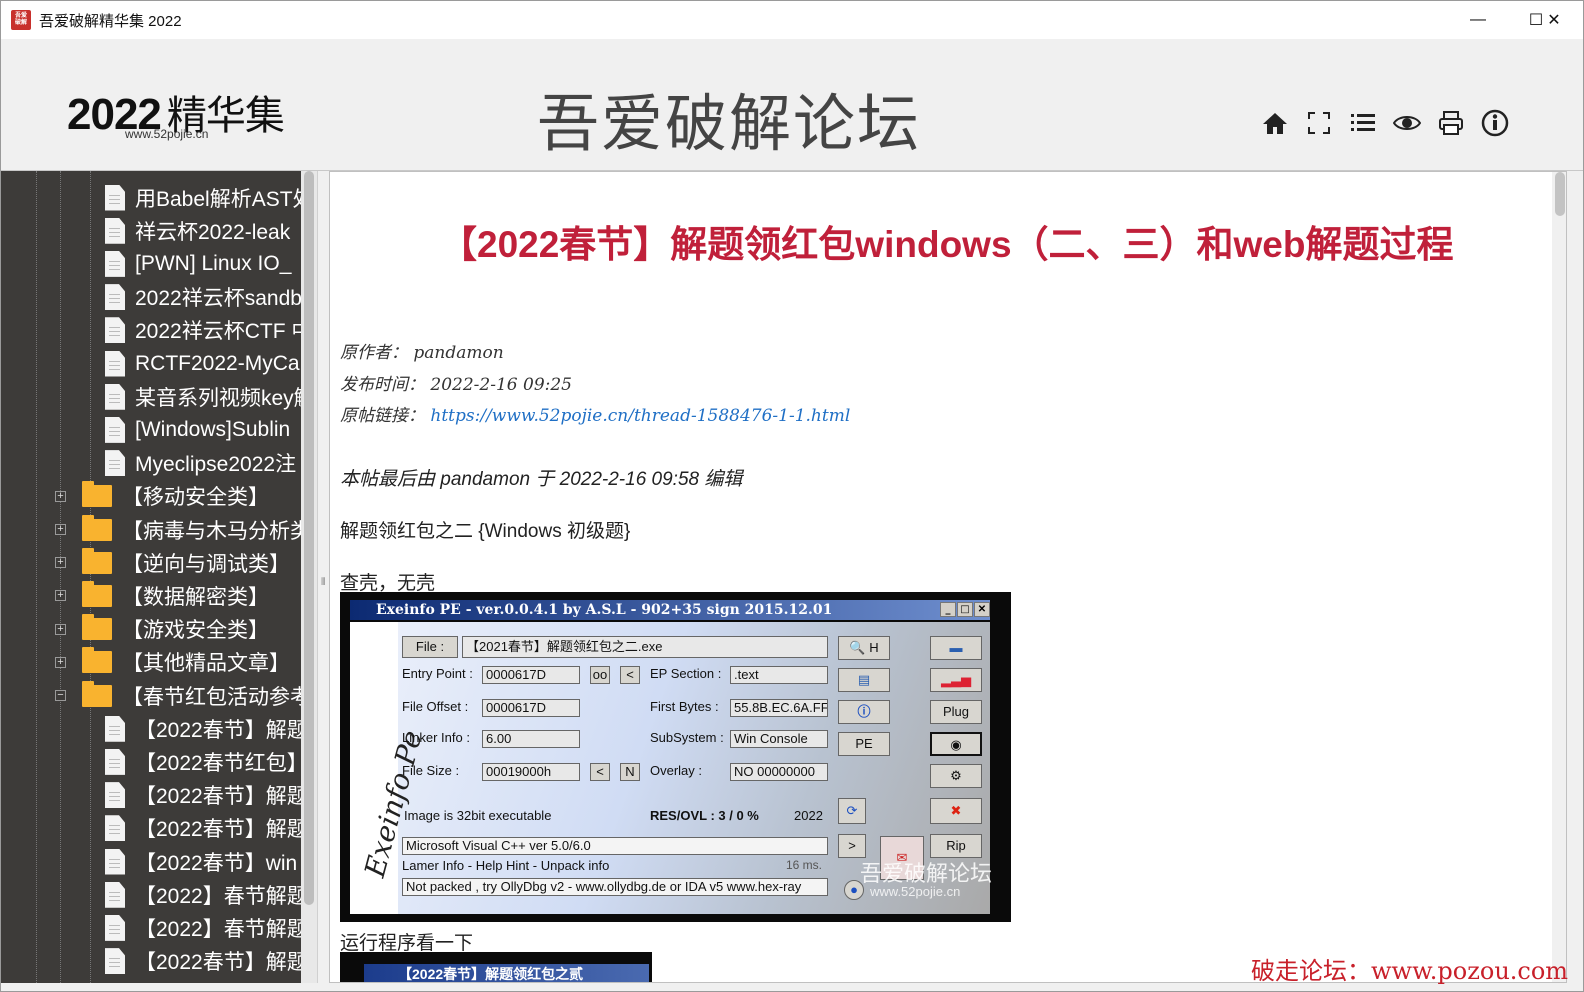 The height and width of the screenshot is (992, 1584). What do you see at coordinates (779, 772) in the screenshot?
I see `overlay-field: NO 00000000` at bounding box center [779, 772].